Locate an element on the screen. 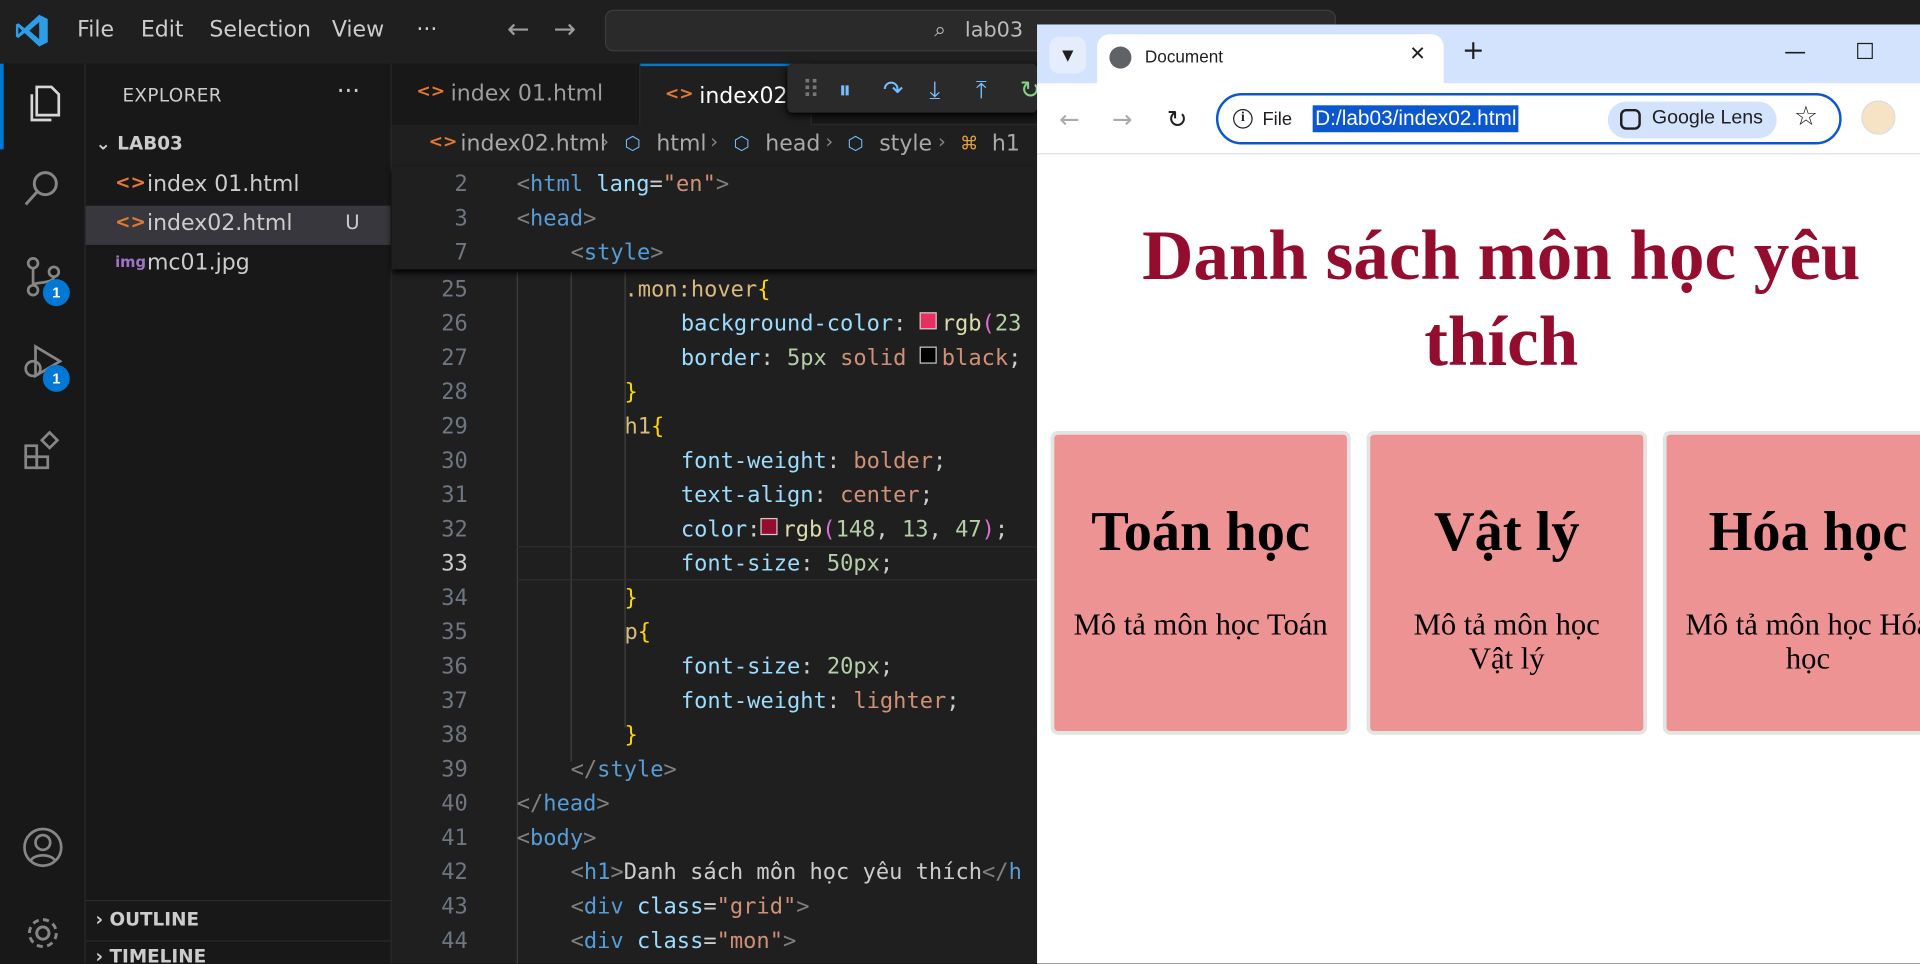 This screenshot has height=964, width=1920. code-line: text-align: center; is located at coordinates (807, 495).